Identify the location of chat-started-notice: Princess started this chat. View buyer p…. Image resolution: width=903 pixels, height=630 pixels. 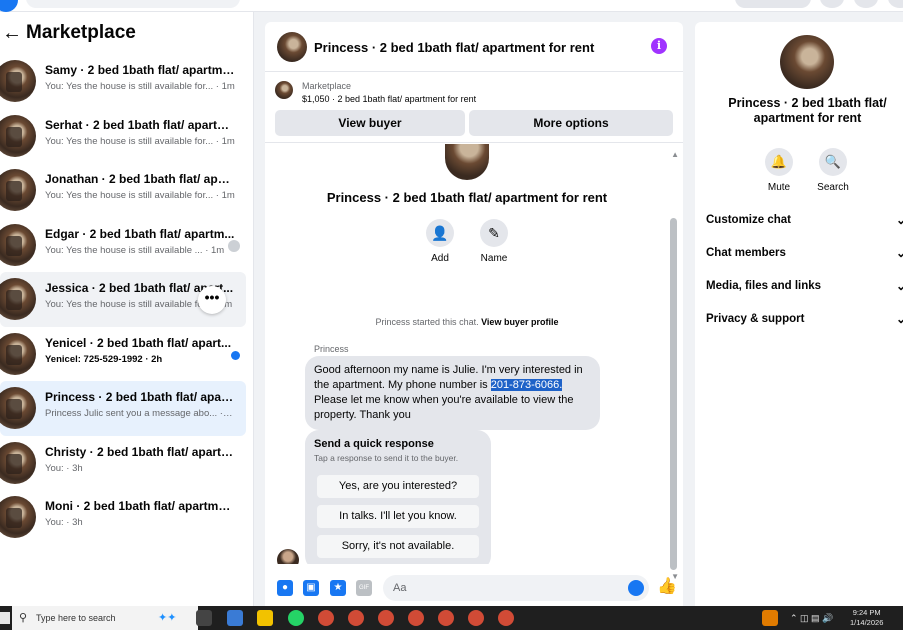
(467, 322).